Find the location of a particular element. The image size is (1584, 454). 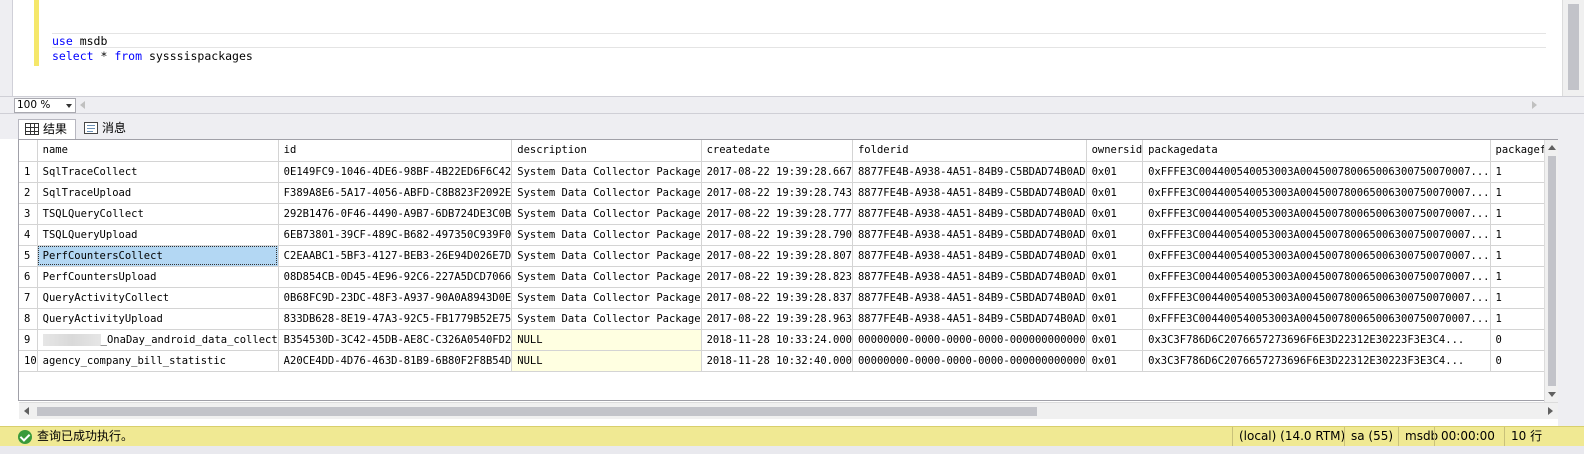

editor-vertical-scrollbar is located at coordinates (1573, 48).